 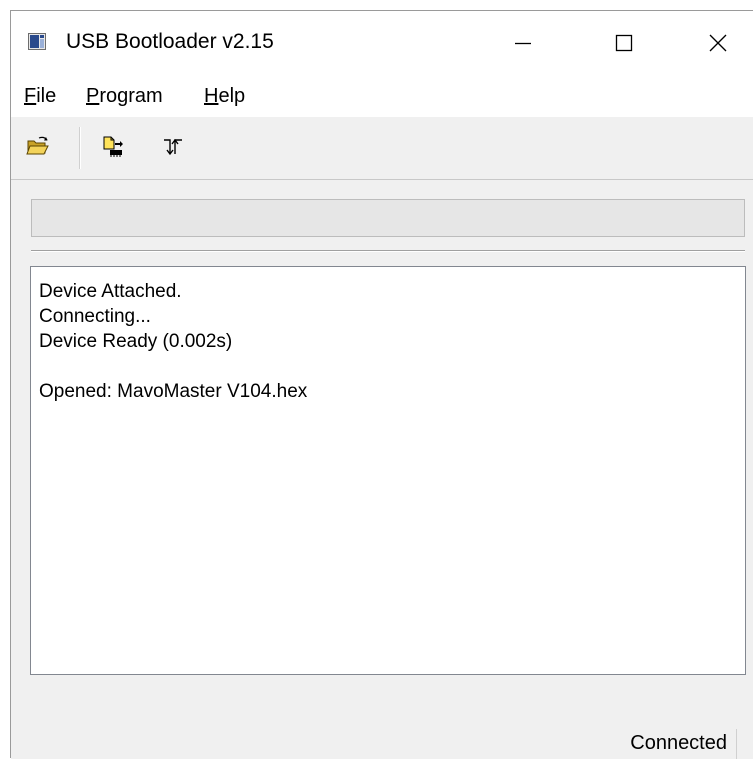 I want to click on menu-file: File, so click(x=40, y=96).